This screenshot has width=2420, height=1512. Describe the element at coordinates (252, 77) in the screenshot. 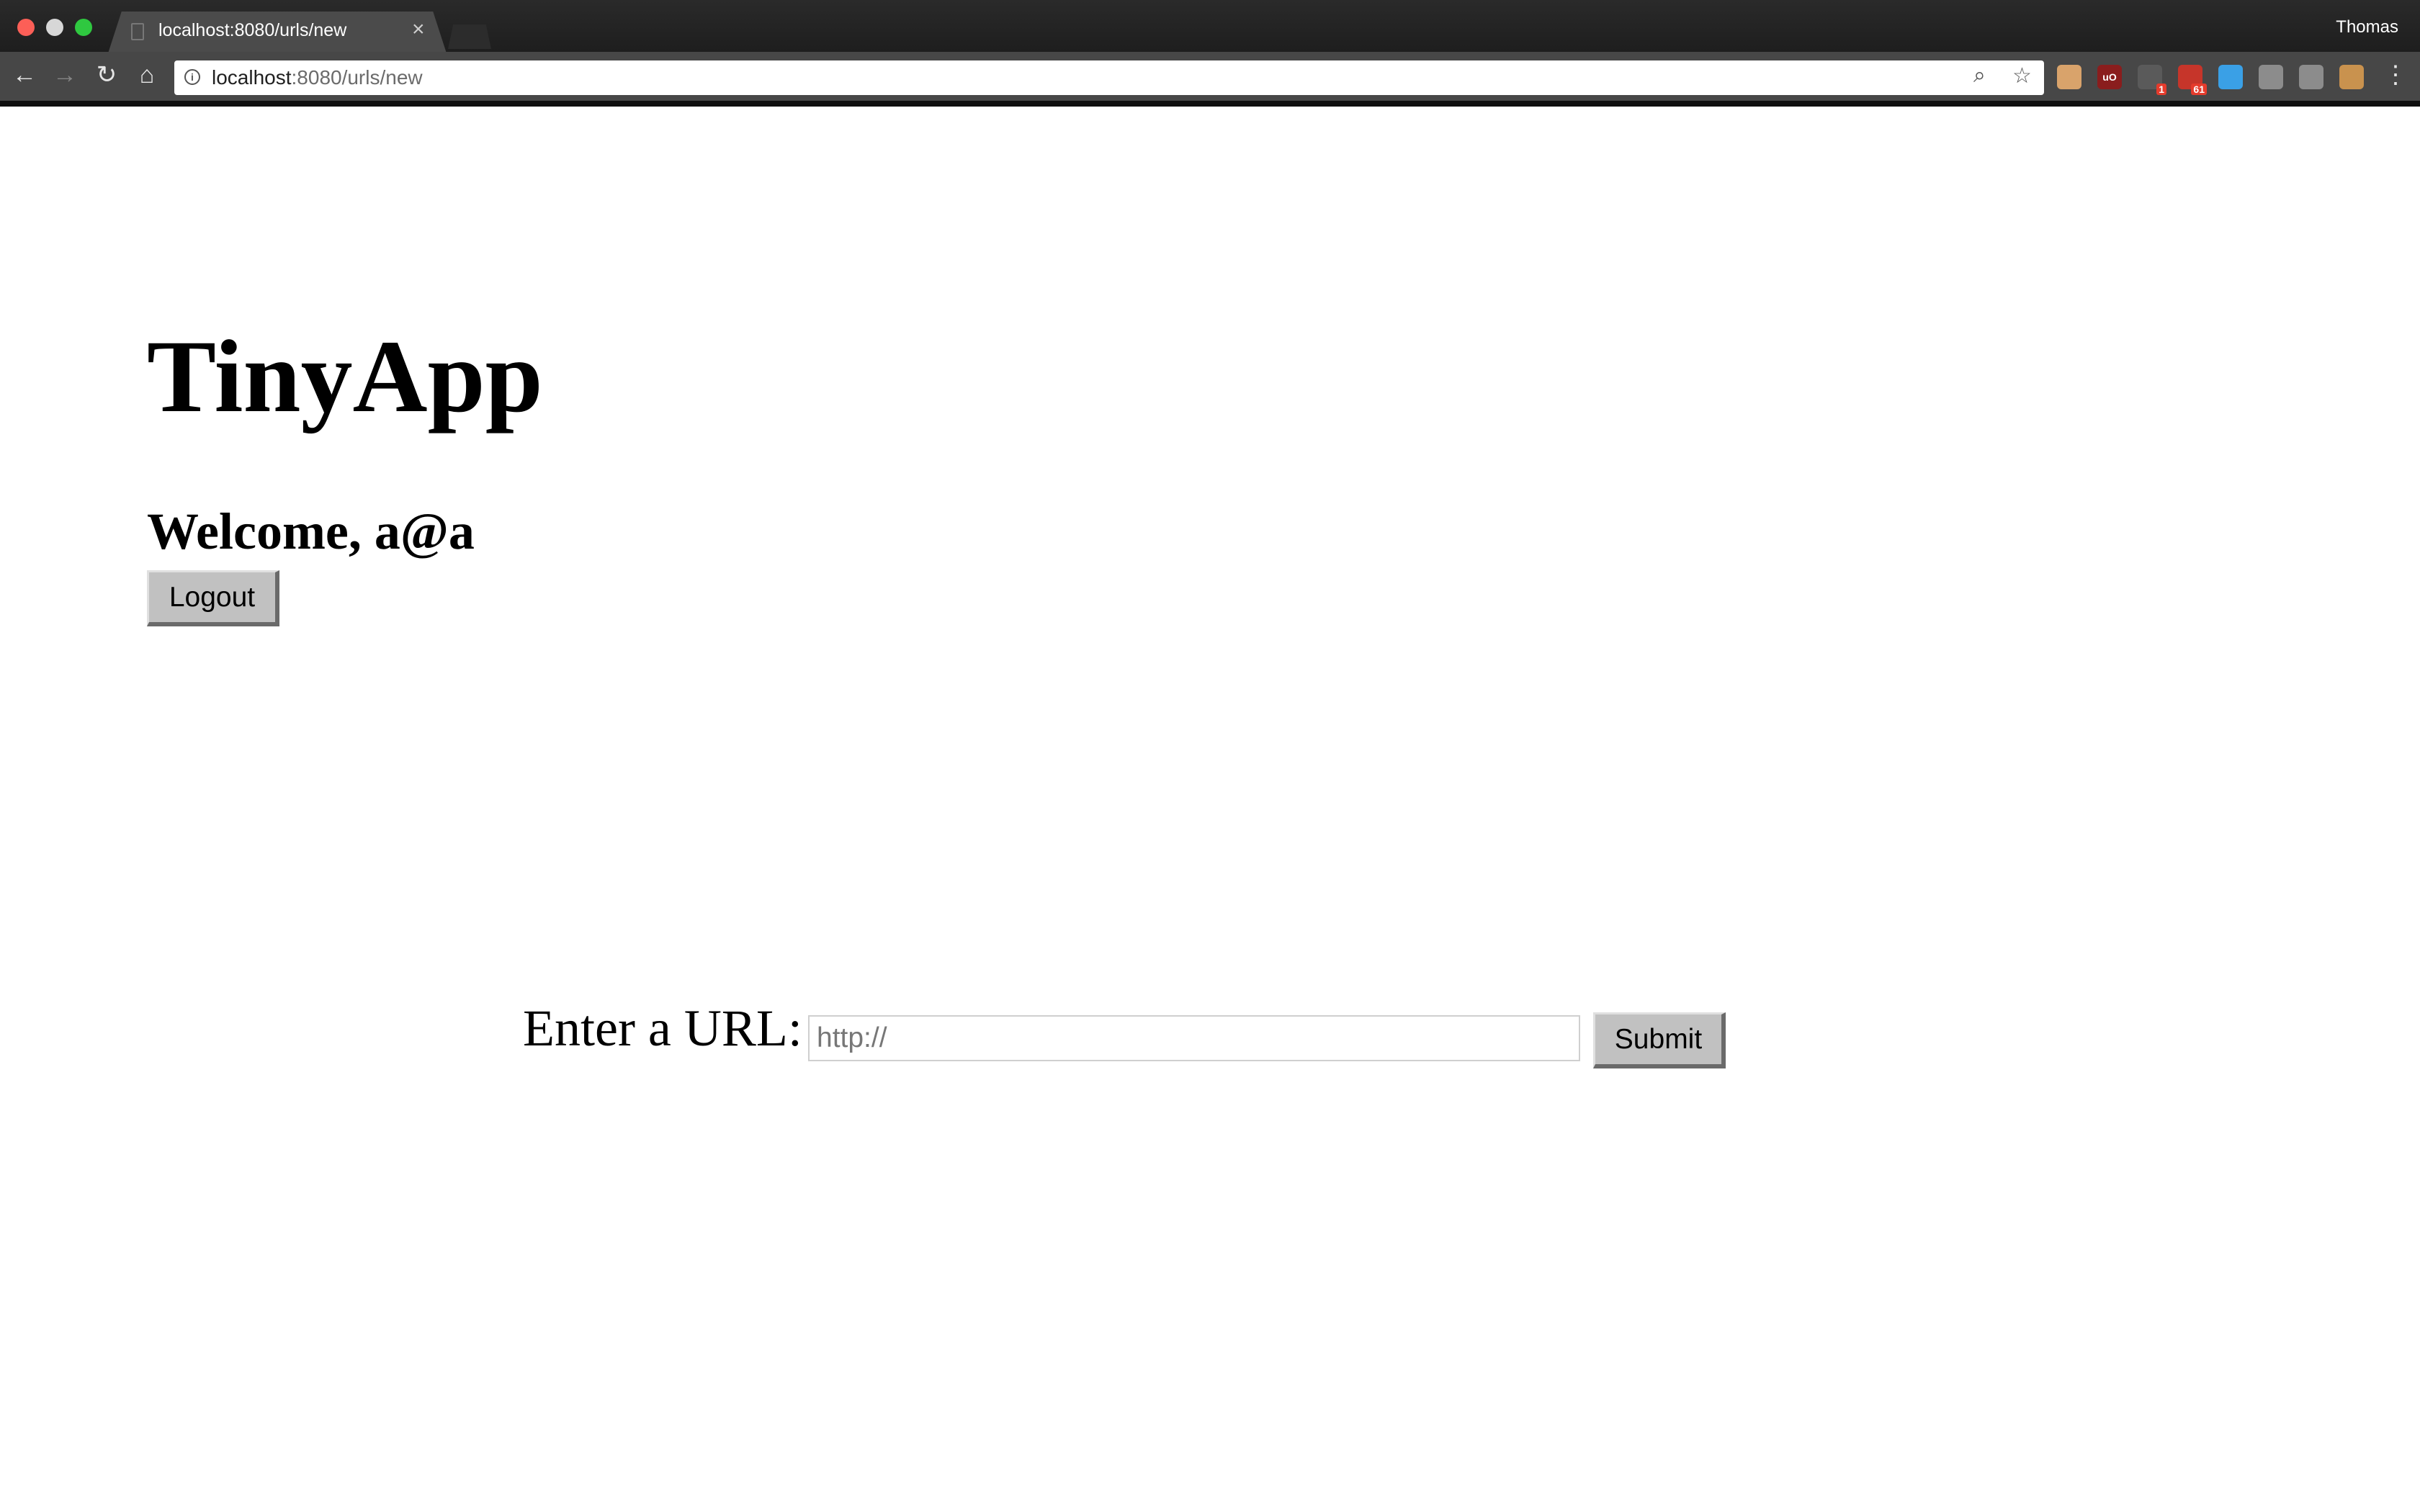

I see `url-host: localhost` at that location.